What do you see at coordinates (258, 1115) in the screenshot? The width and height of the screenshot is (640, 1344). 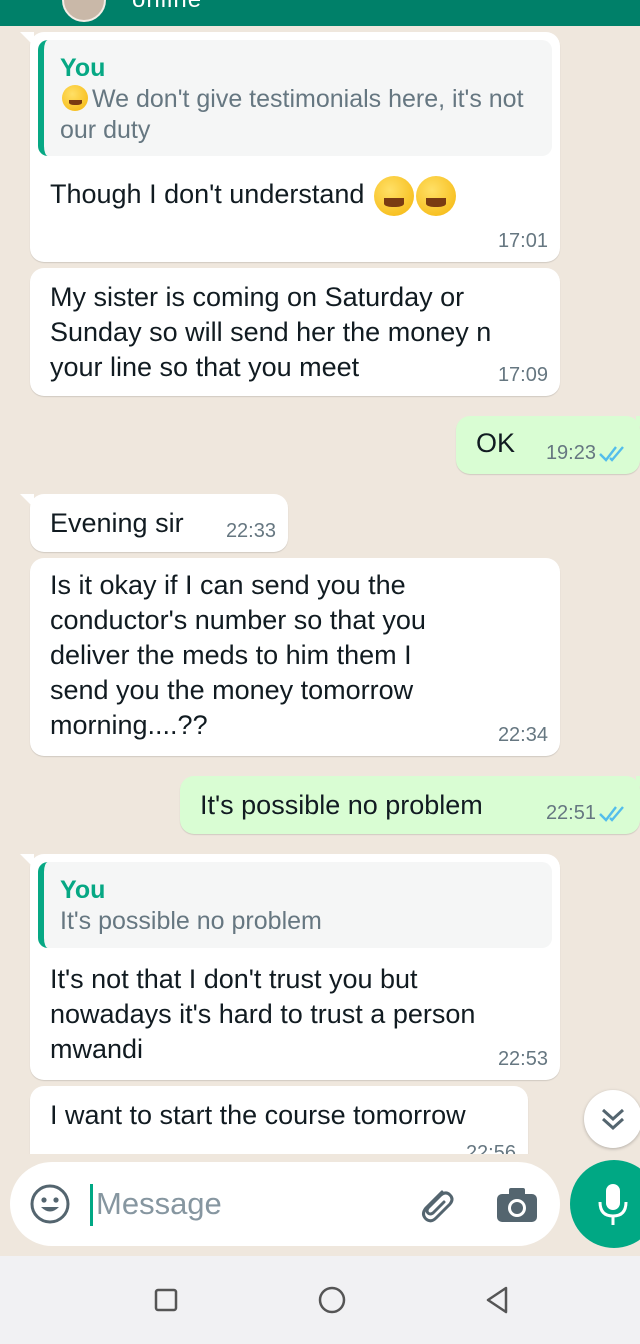 I see `message-text: I want to start the course tomorrow` at bounding box center [258, 1115].